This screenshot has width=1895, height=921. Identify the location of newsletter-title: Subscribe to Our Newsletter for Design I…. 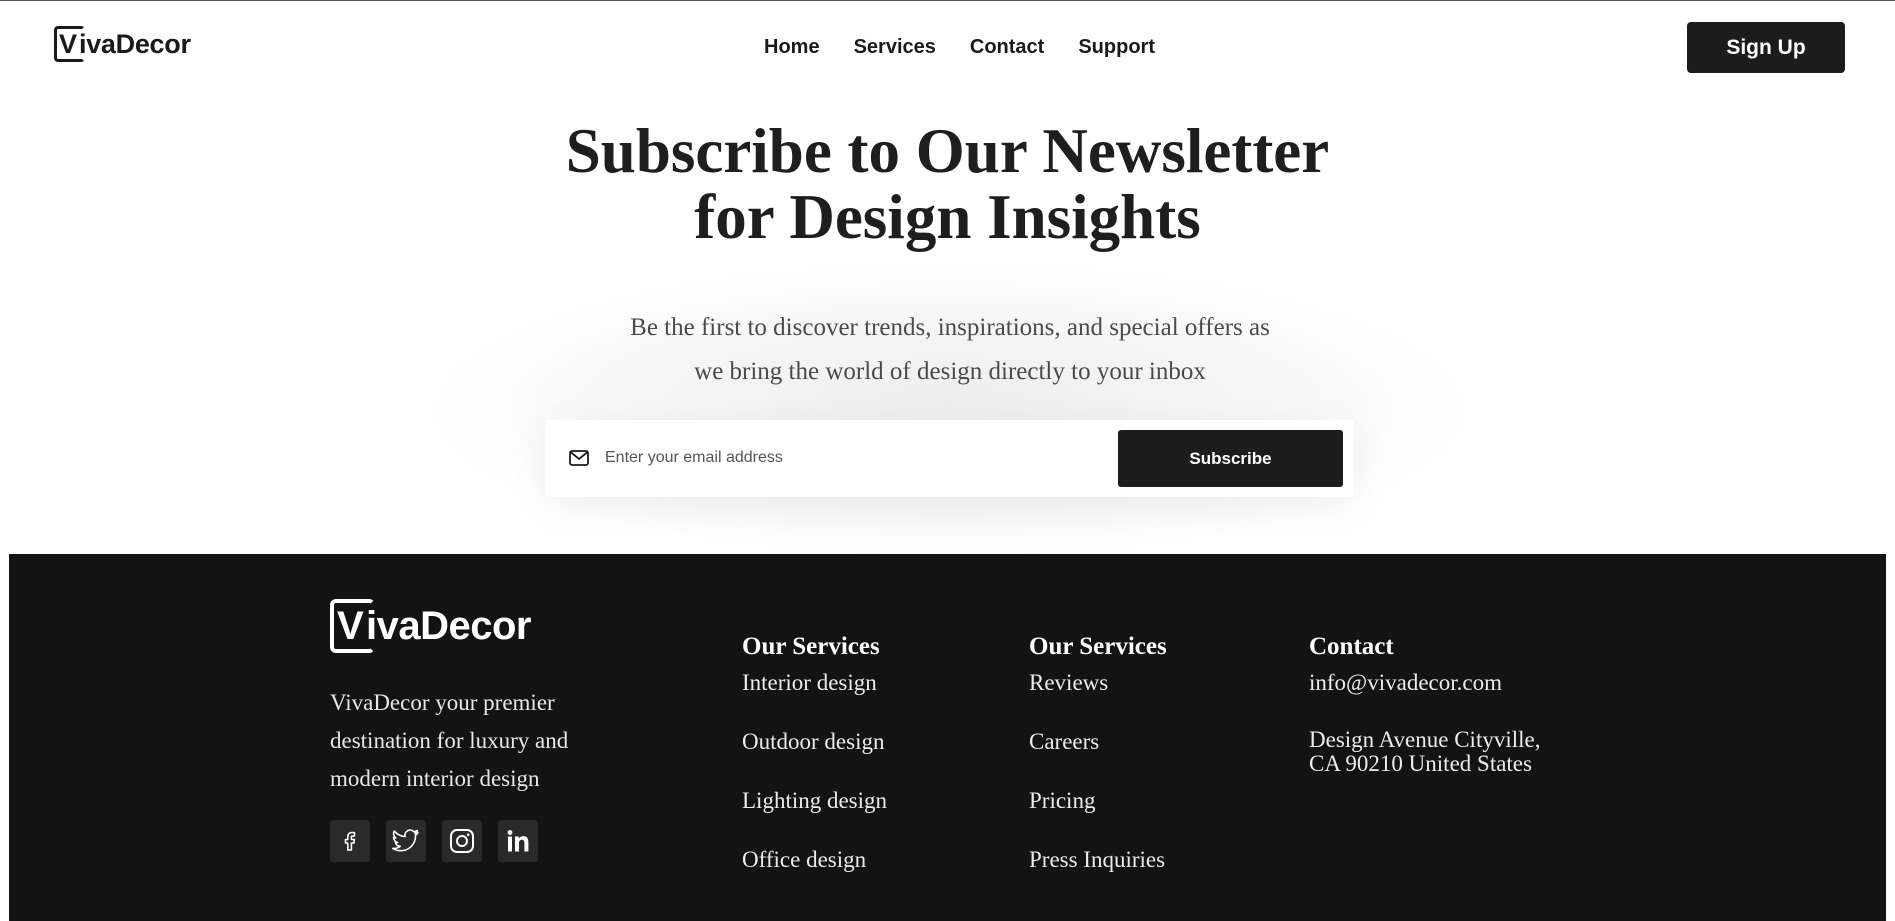
(947, 184).